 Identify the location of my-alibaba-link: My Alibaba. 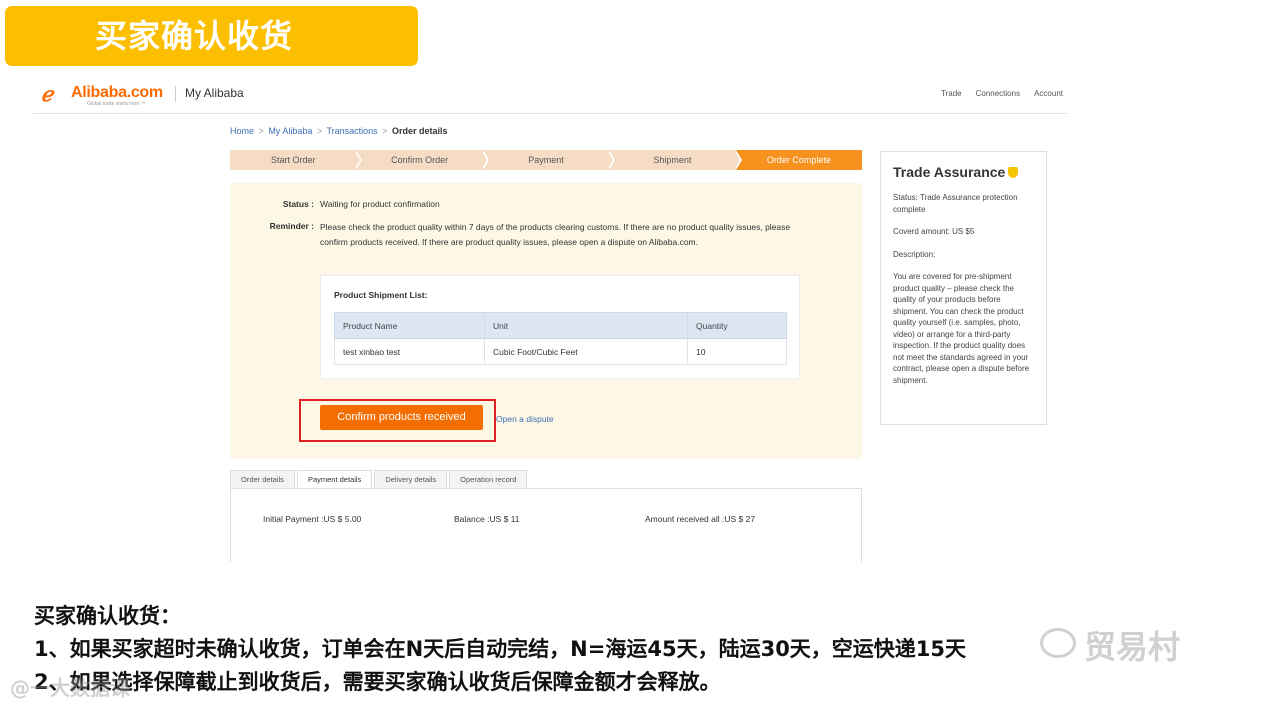
(214, 93).